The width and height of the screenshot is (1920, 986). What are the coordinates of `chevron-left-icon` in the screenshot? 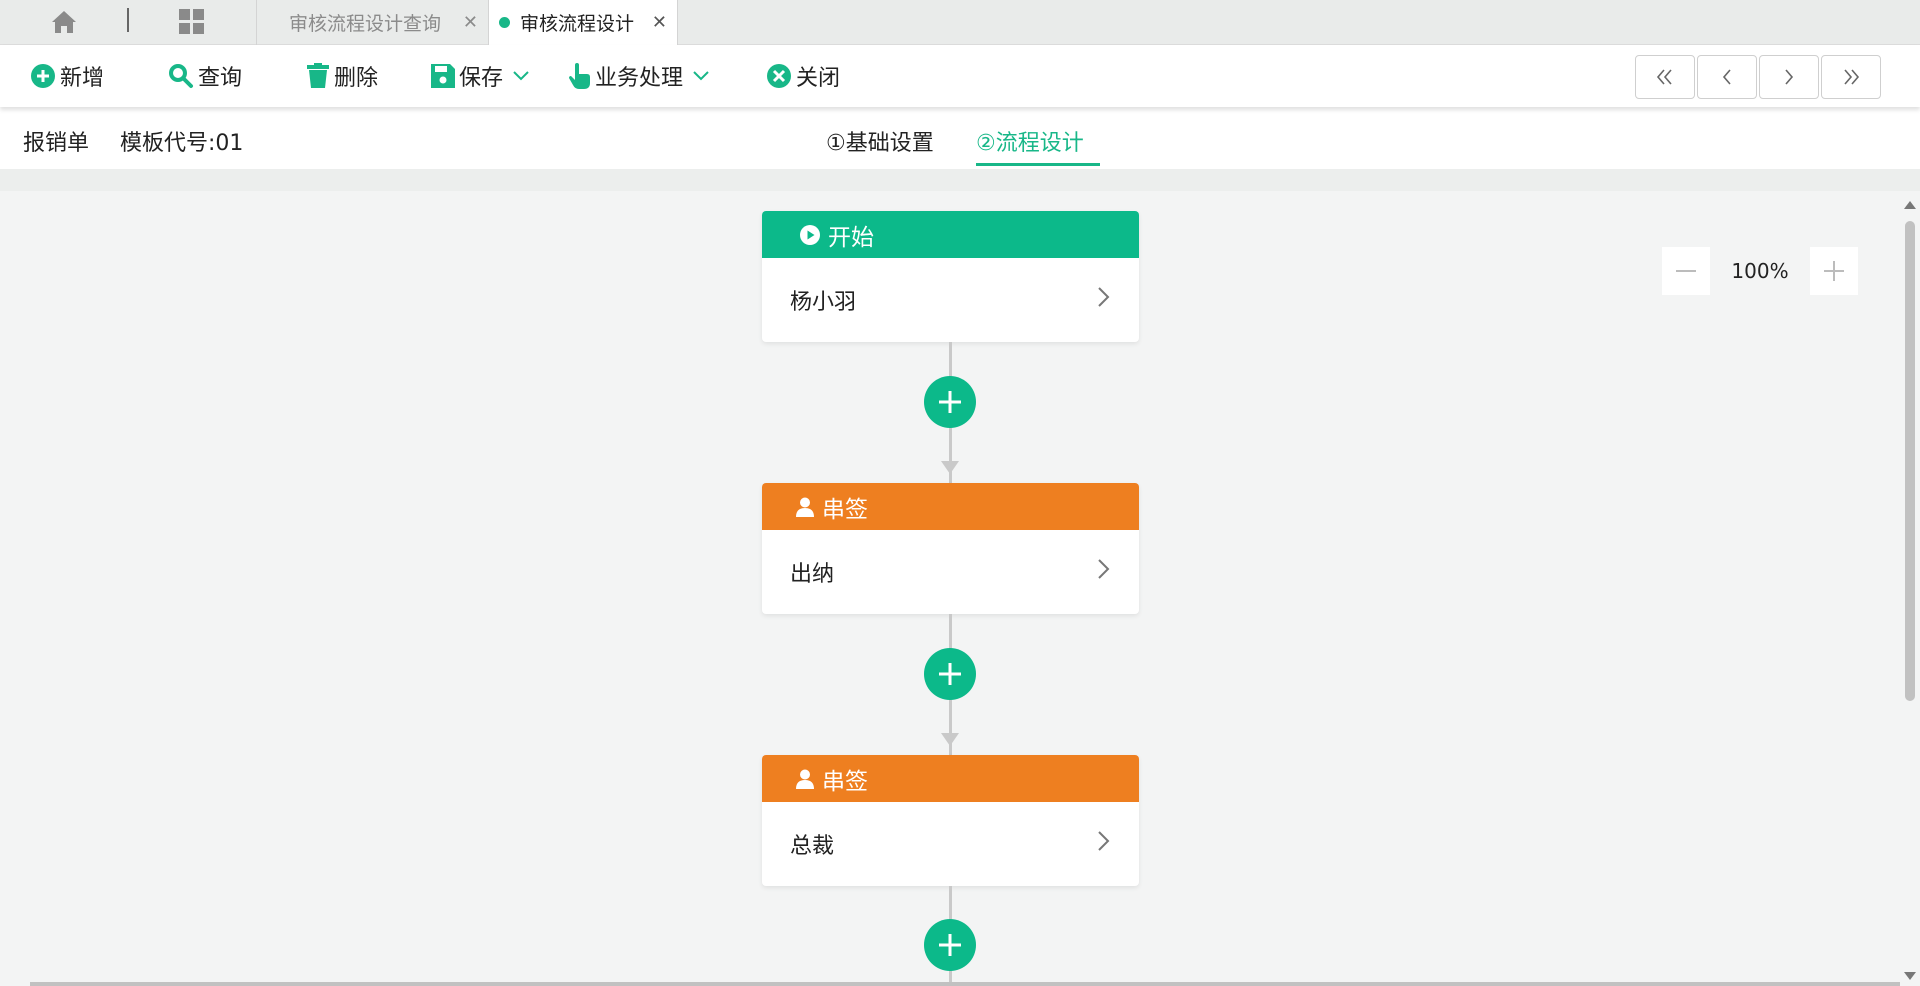 It's located at (1726, 77).